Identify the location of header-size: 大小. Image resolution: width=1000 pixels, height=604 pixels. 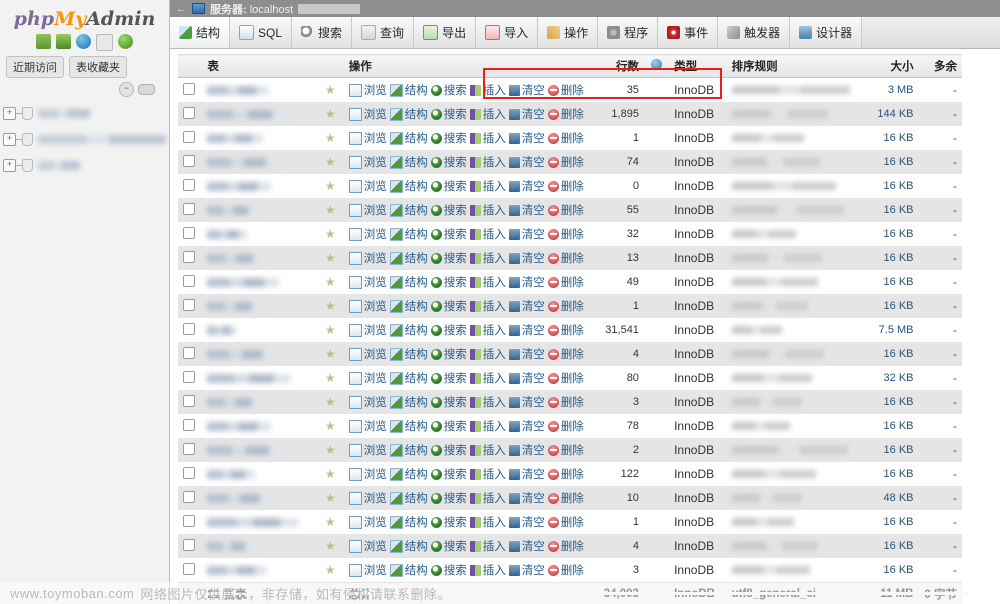
(891, 66).